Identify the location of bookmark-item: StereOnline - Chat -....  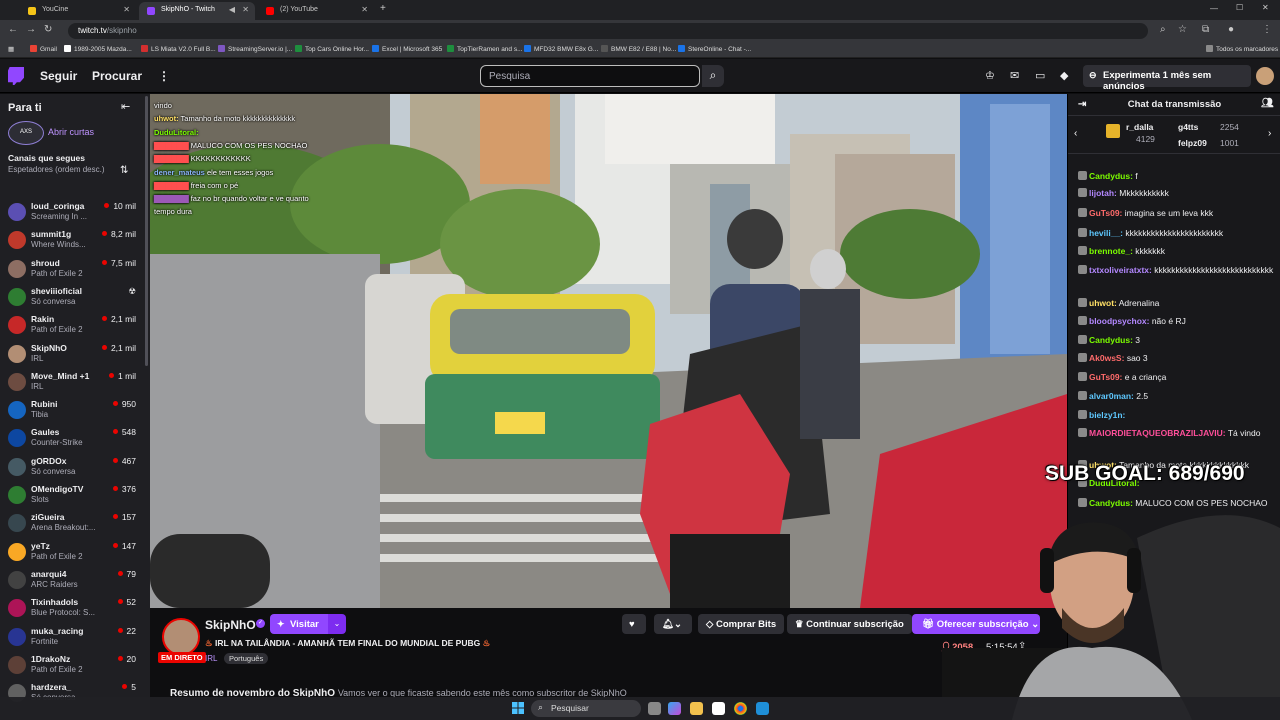
(714, 49).